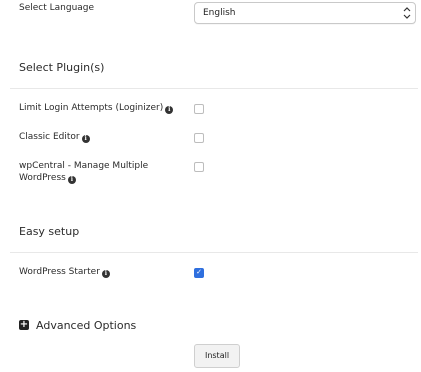 This screenshot has height=372, width=421. Describe the element at coordinates (62, 67) in the screenshot. I see `select-plugins-heading: Select Plugin(s)` at that location.